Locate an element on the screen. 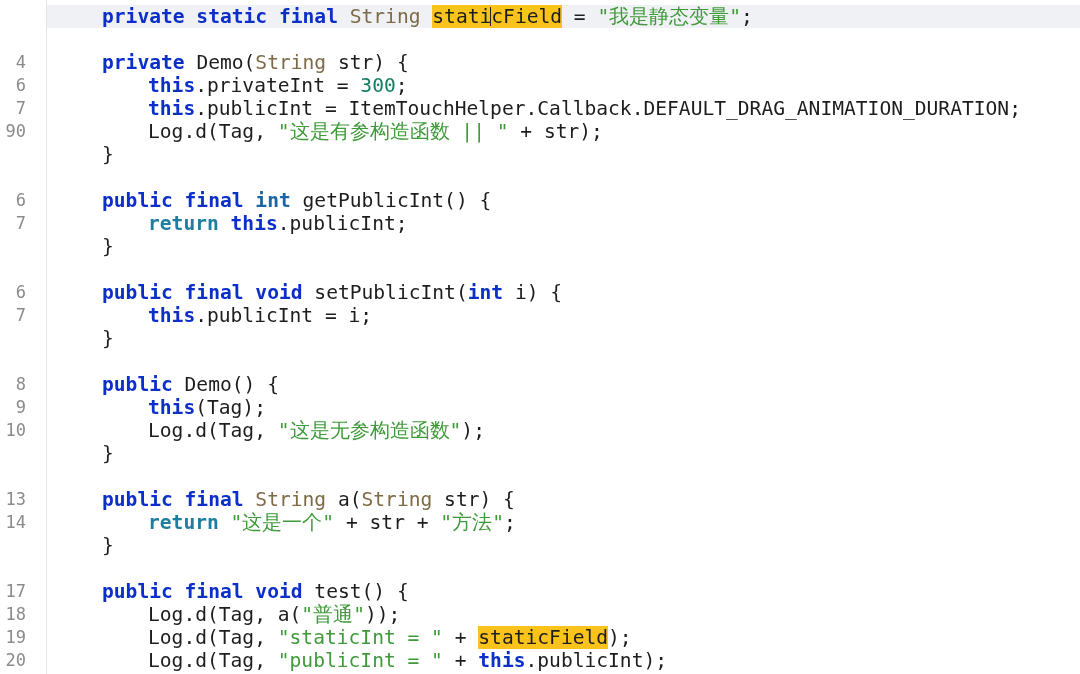  line-number: 19 is located at coordinates (15, 637).